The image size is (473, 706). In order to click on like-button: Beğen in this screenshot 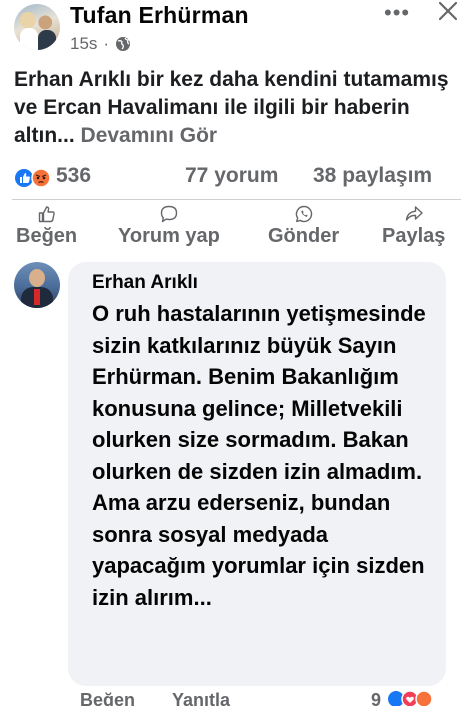, I will do `click(46, 226)`.